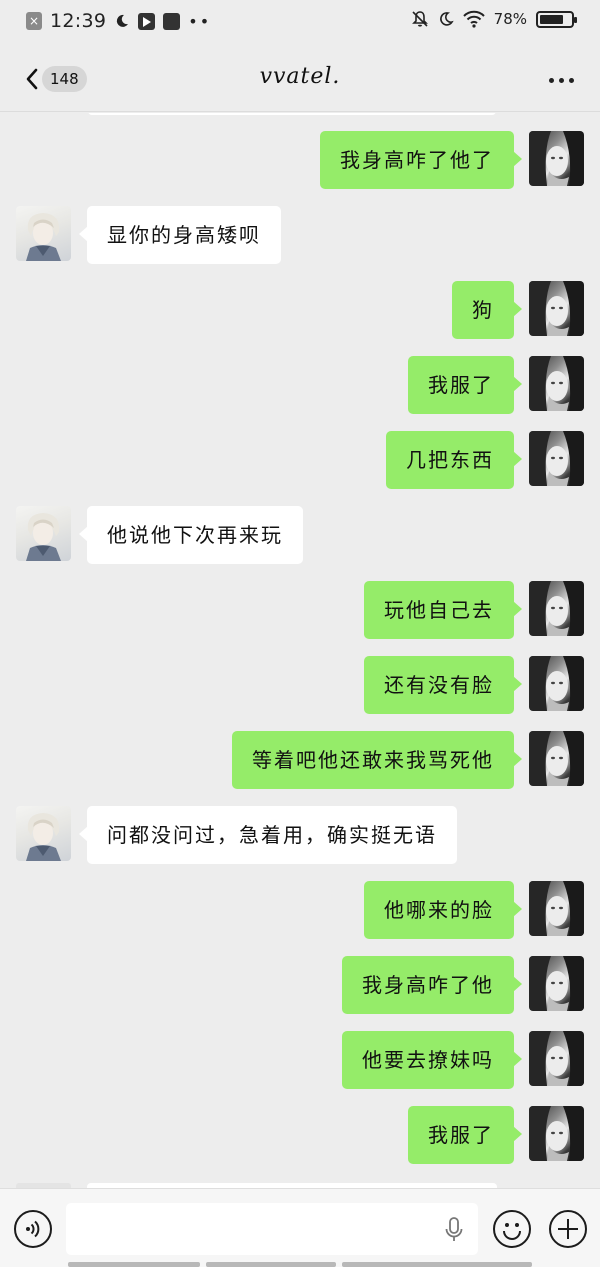 The height and width of the screenshot is (1267, 600). I want to click on app-notification-icon, so click(172, 21).